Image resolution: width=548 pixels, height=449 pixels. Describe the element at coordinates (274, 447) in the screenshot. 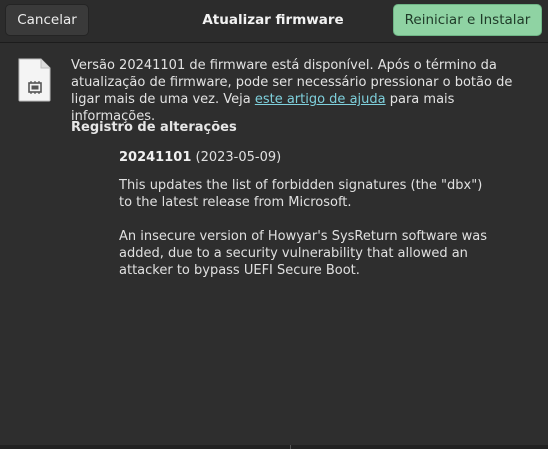

I see `bottom-edge` at that location.